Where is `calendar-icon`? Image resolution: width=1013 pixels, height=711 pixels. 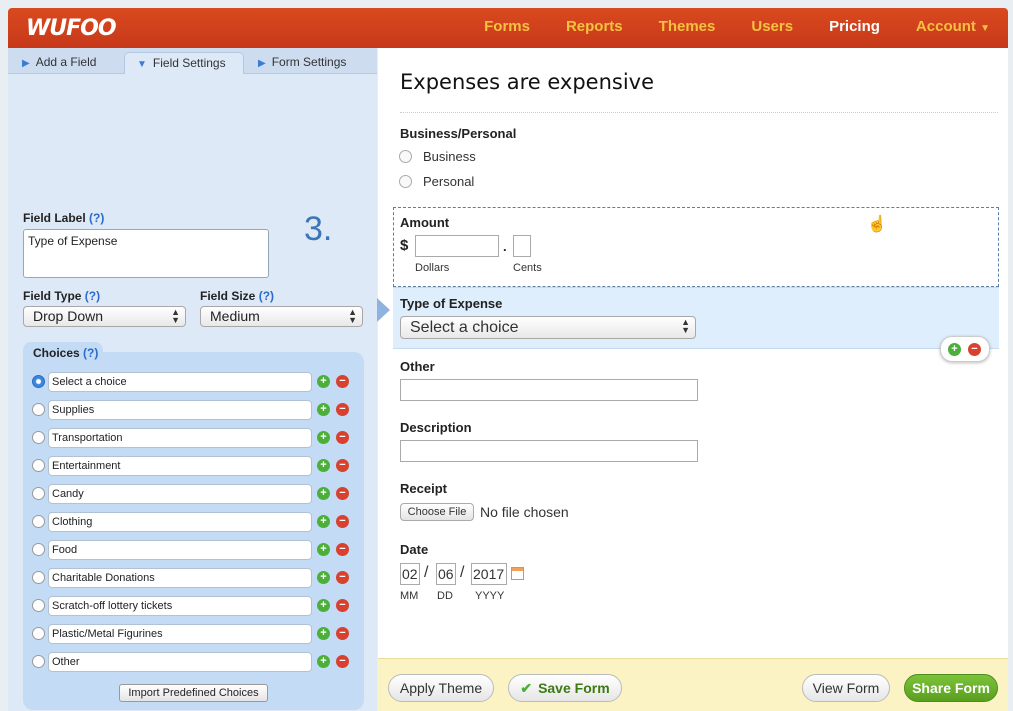 calendar-icon is located at coordinates (517, 573).